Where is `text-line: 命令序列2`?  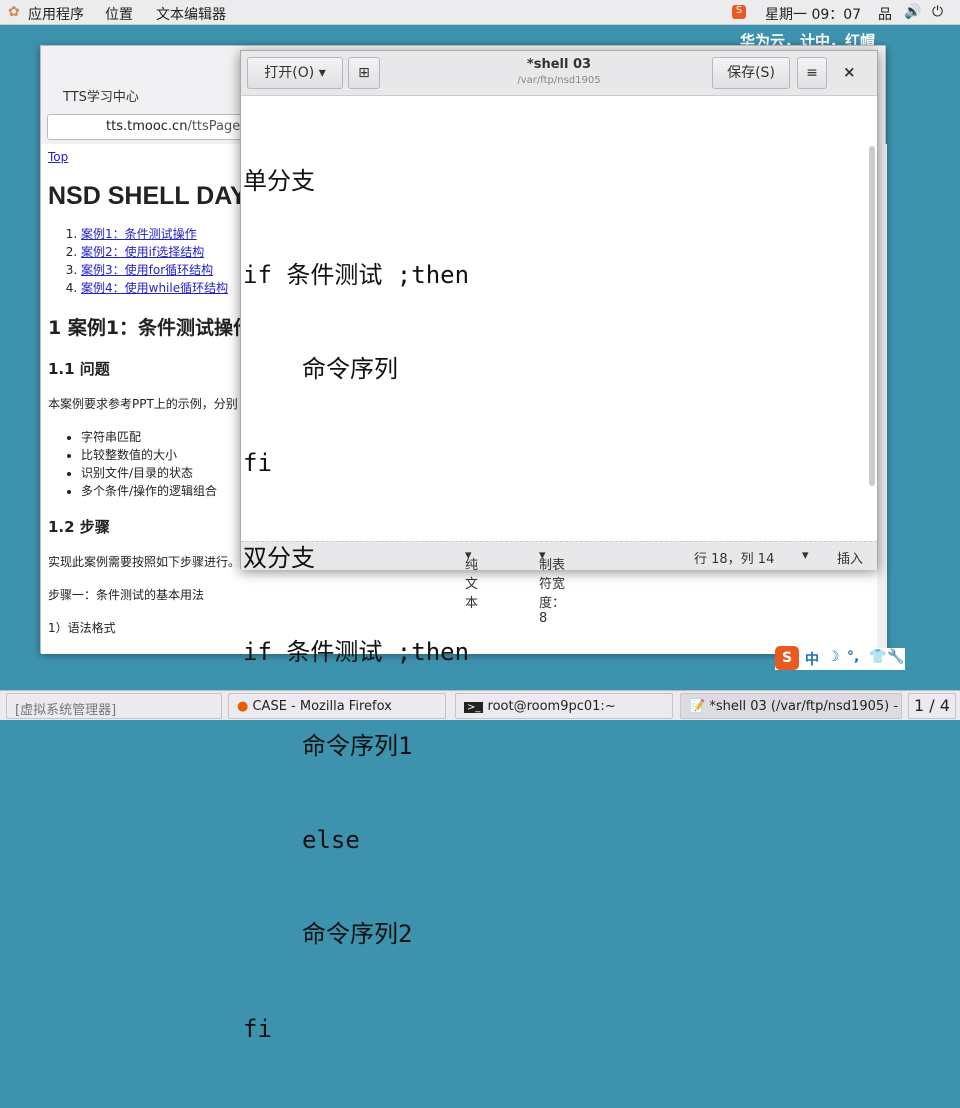 text-line: 命令序列2 is located at coordinates (357, 934).